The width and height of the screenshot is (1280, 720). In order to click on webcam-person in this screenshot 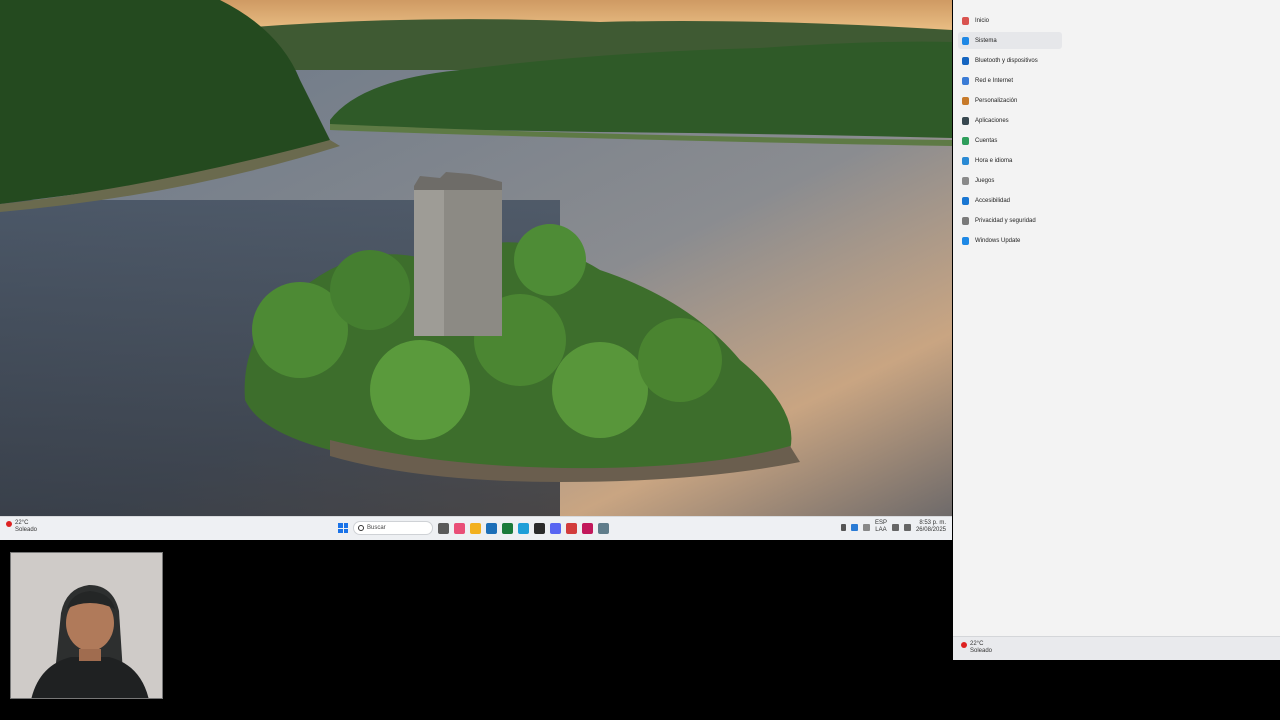, I will do `click(86, 625)`.